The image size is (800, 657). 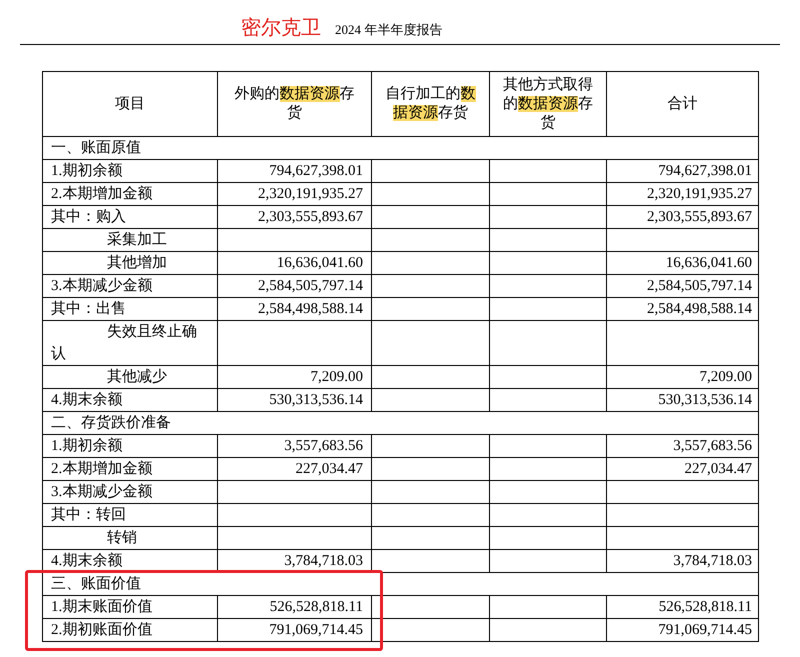 I want to click on report-title: 2024 年半年度报告, so click(x=388, y=30).